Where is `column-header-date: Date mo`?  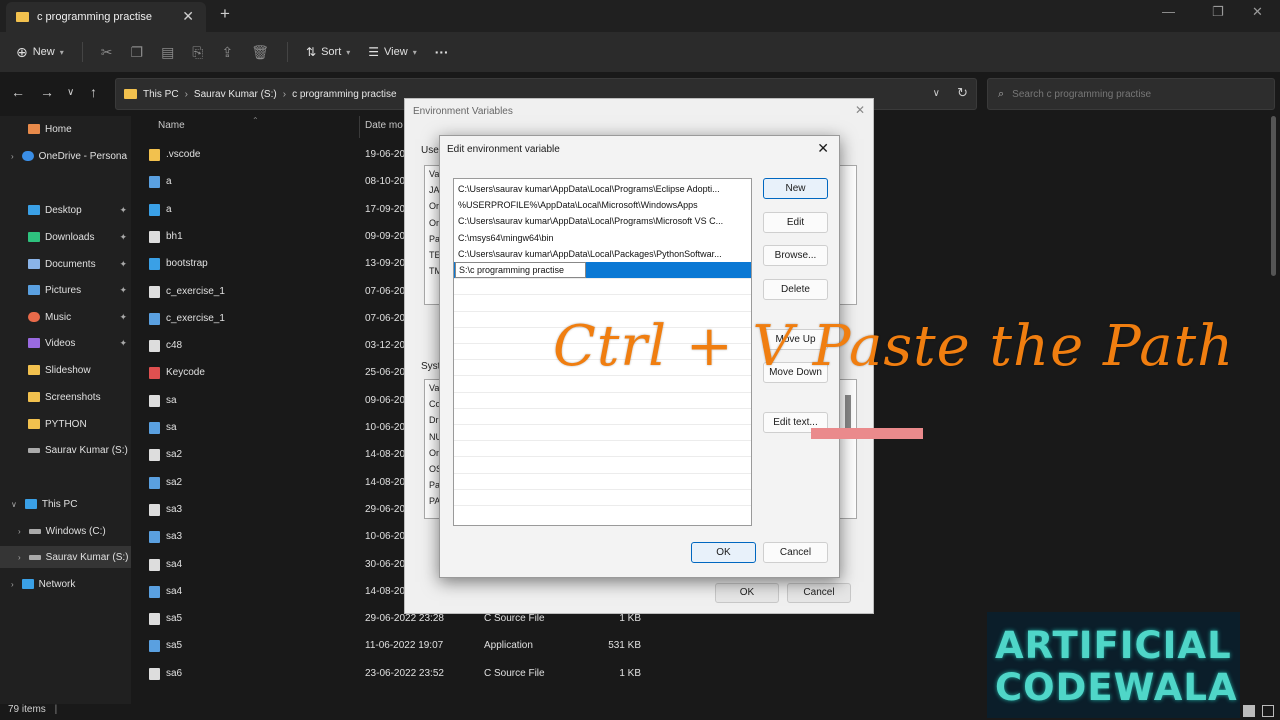 column-header-date: Date mo is located at coordinates (384, 125).